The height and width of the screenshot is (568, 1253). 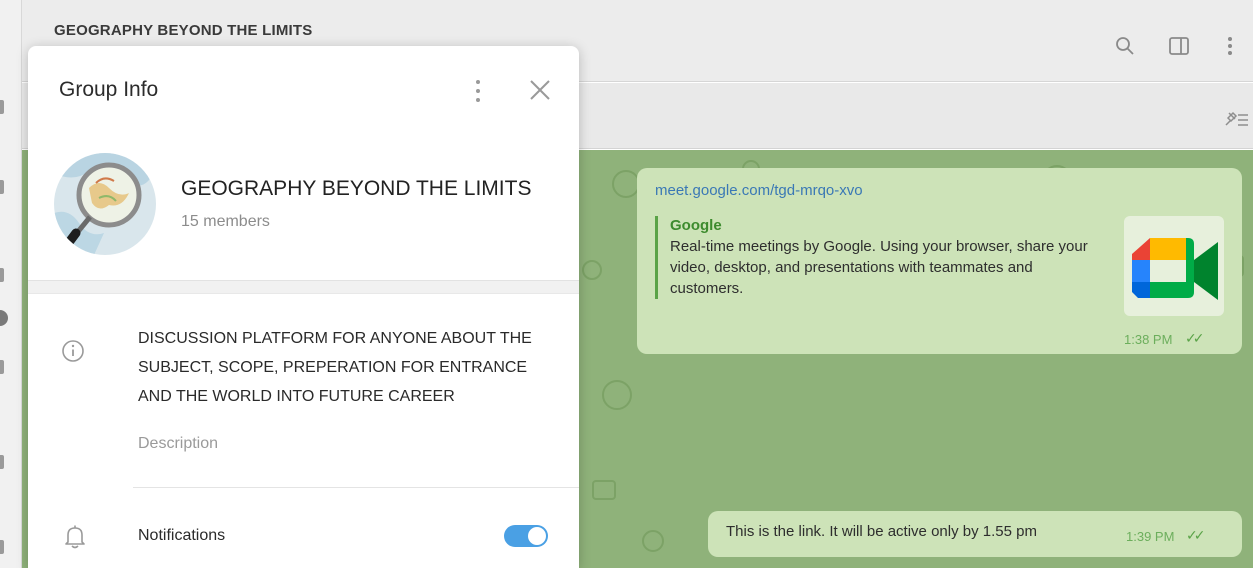 I want to click on chat-list-edge, so click(x=11, y=284).